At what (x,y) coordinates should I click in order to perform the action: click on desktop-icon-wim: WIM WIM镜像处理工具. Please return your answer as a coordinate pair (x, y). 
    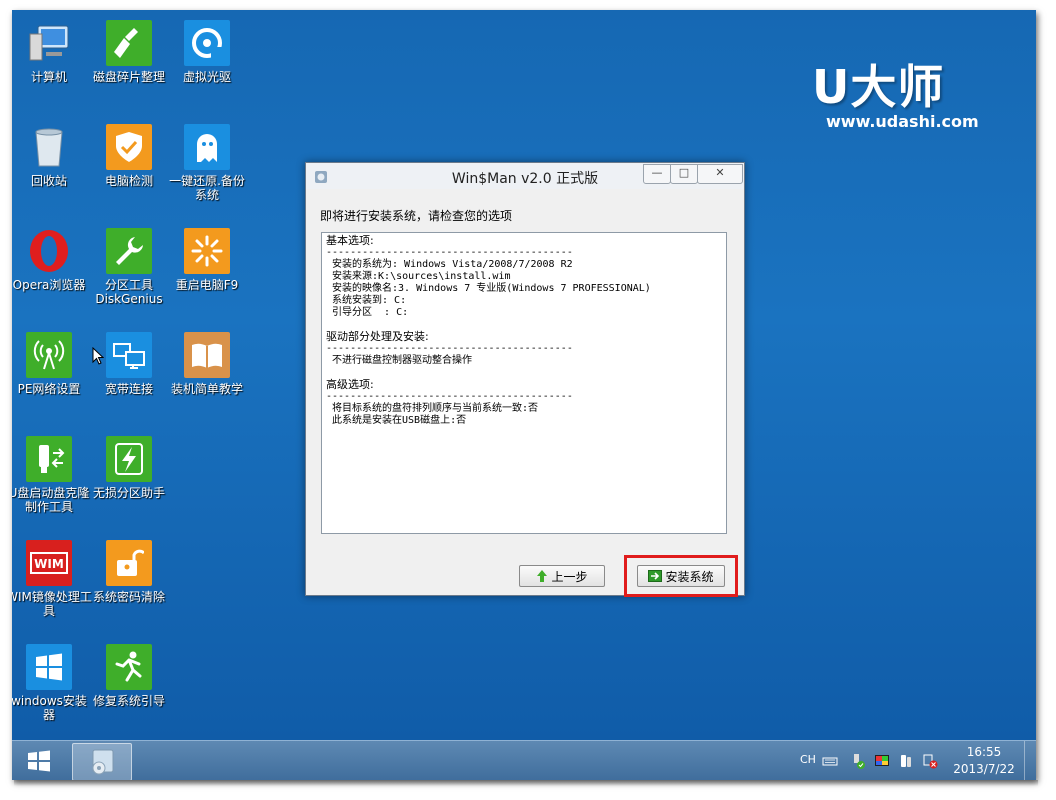
    Looking at the image, I should click on (52, 579).